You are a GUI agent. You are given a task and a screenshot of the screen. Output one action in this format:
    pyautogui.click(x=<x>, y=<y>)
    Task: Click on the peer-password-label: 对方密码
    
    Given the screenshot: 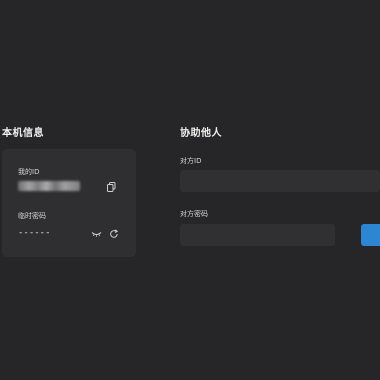 What is the action you would take?
    pyautogui.click(x=194, y=214)
    